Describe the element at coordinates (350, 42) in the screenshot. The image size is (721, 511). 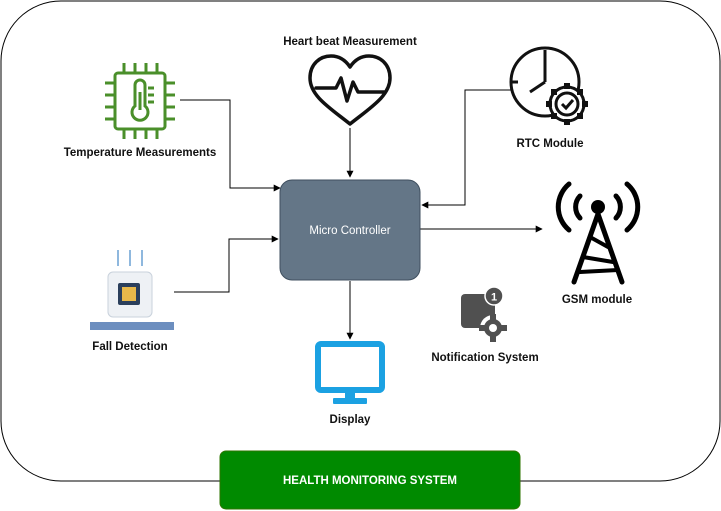
I see `heartbeat-label: Heart beat Measurement` at that location.